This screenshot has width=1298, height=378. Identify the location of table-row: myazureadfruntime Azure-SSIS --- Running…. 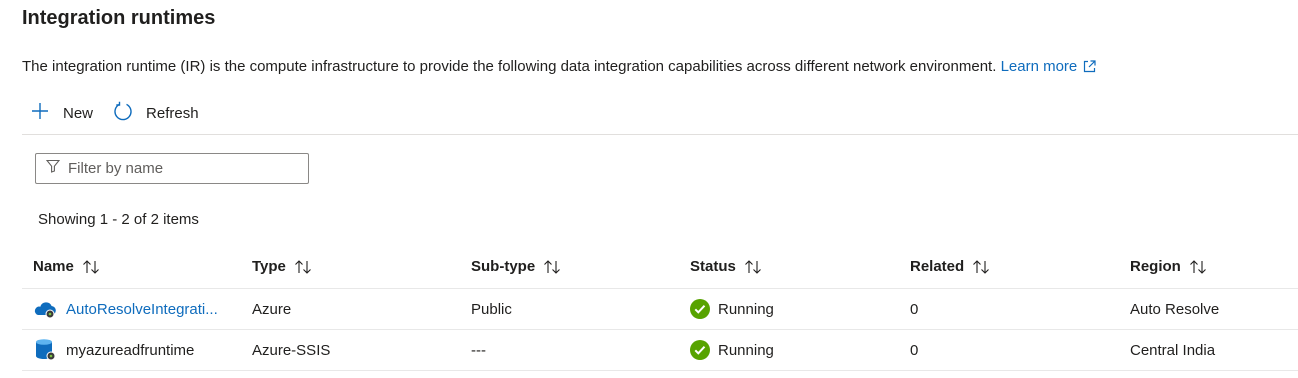
(660, 350).